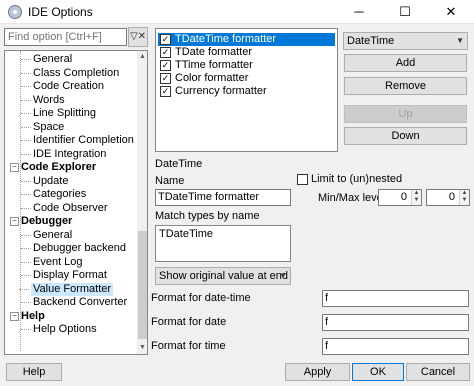 The width and height of the screenshot is (474, 386). I want to click on min-level-value: 0, so click(403, 197).